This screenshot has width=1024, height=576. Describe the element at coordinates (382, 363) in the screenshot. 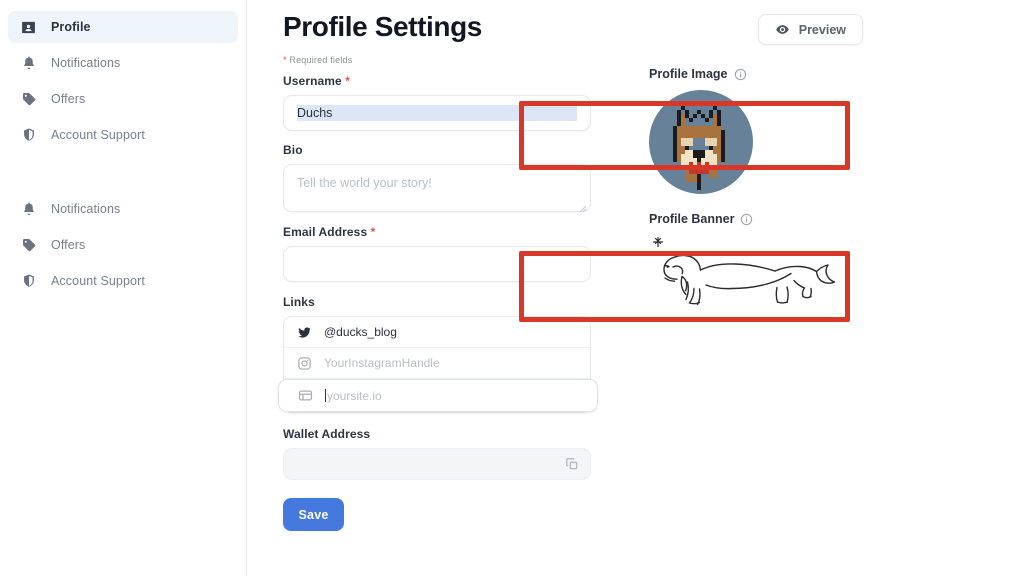

I see `link-placeholder: YourInstagramHandle` at that location.